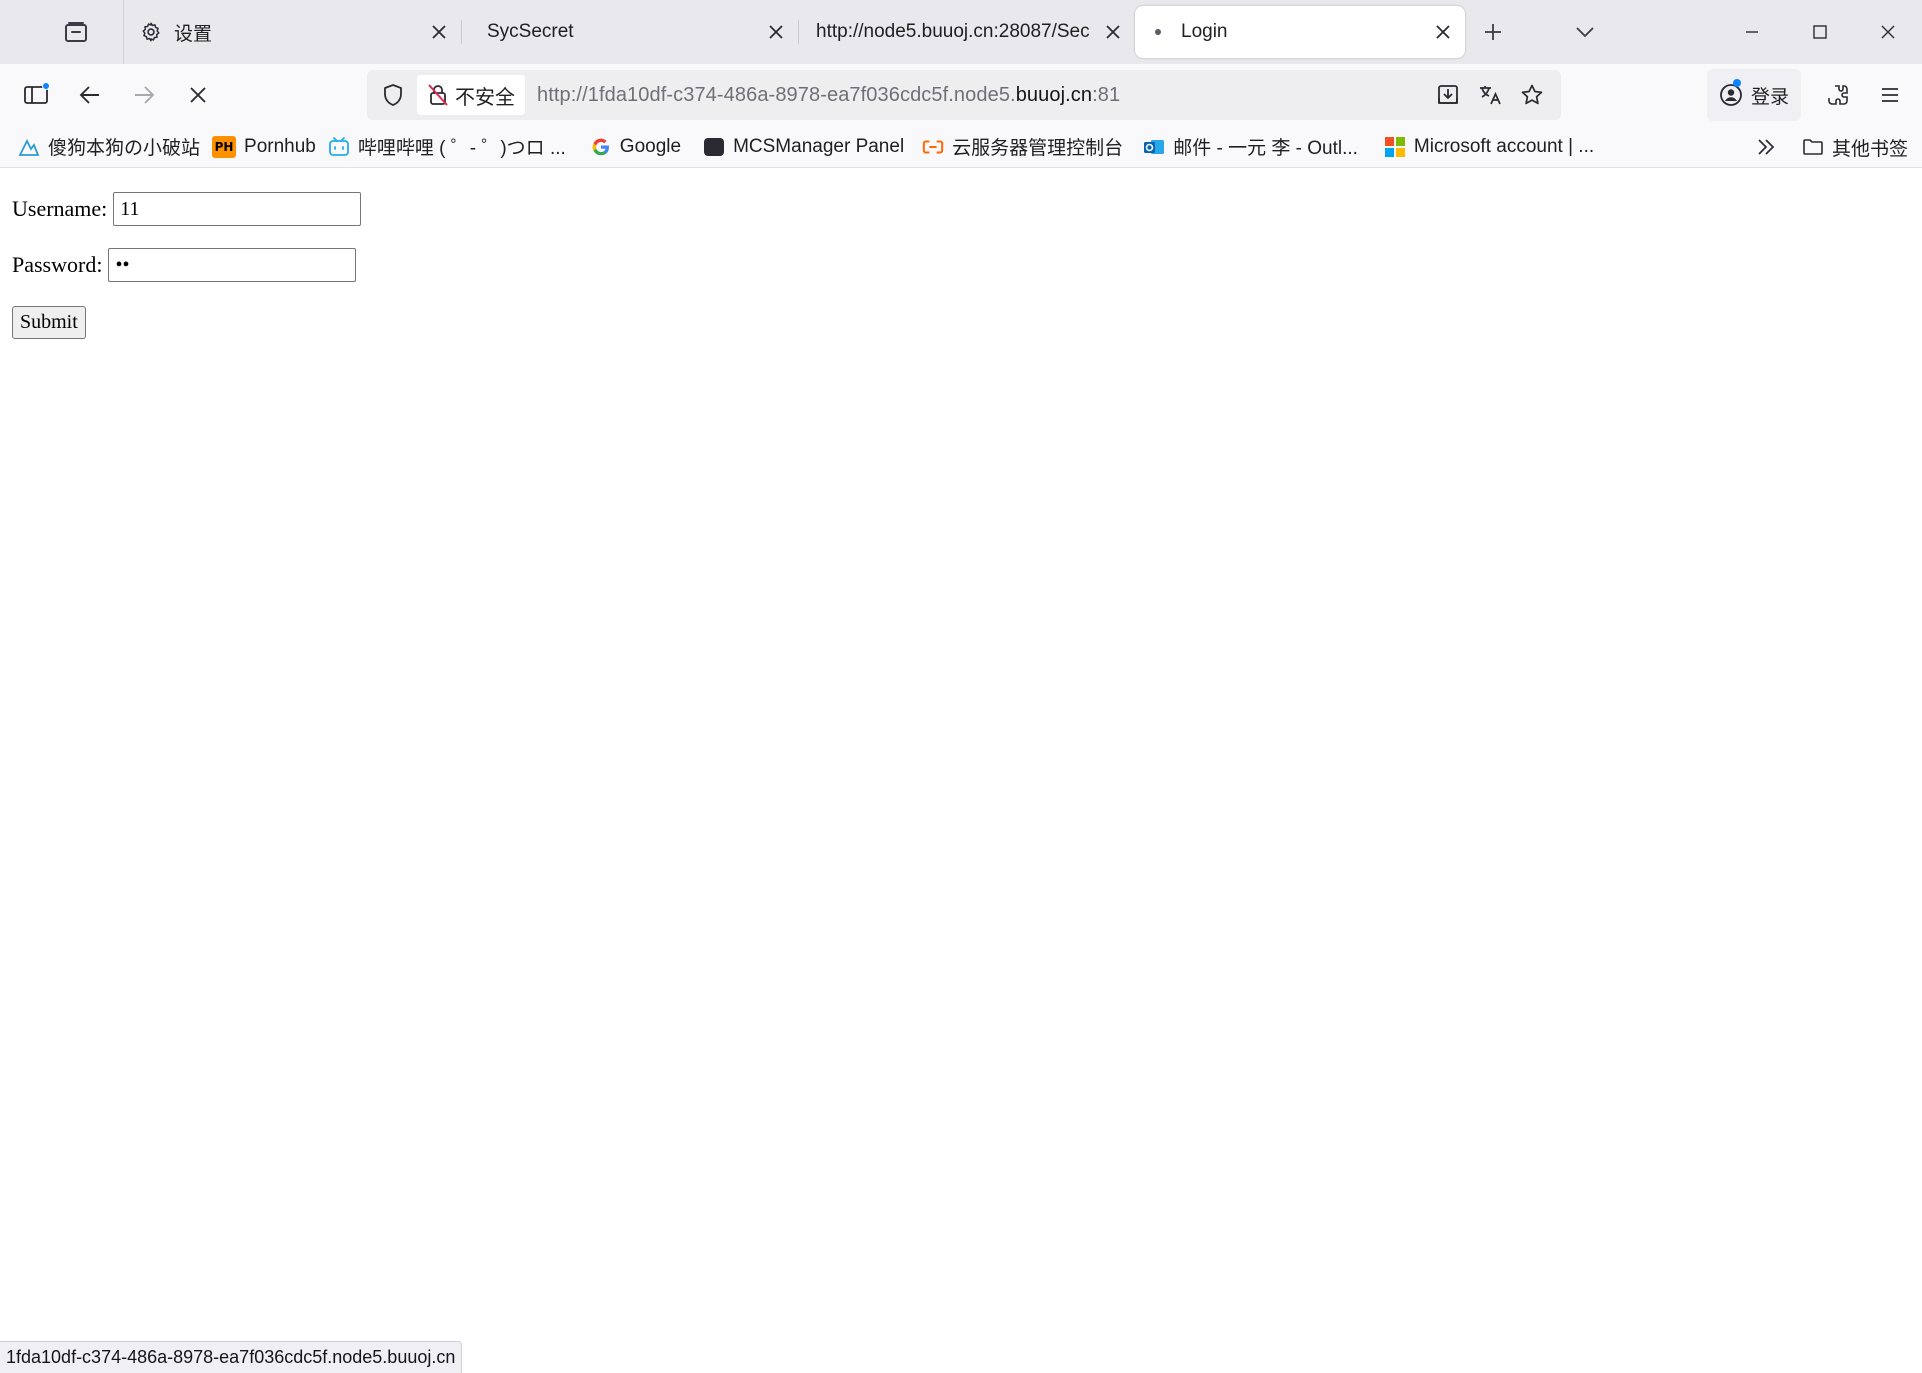  Describe the element at coordinates (438, 95) in the screenshot. I see `insecure-lock-icon` at that location.